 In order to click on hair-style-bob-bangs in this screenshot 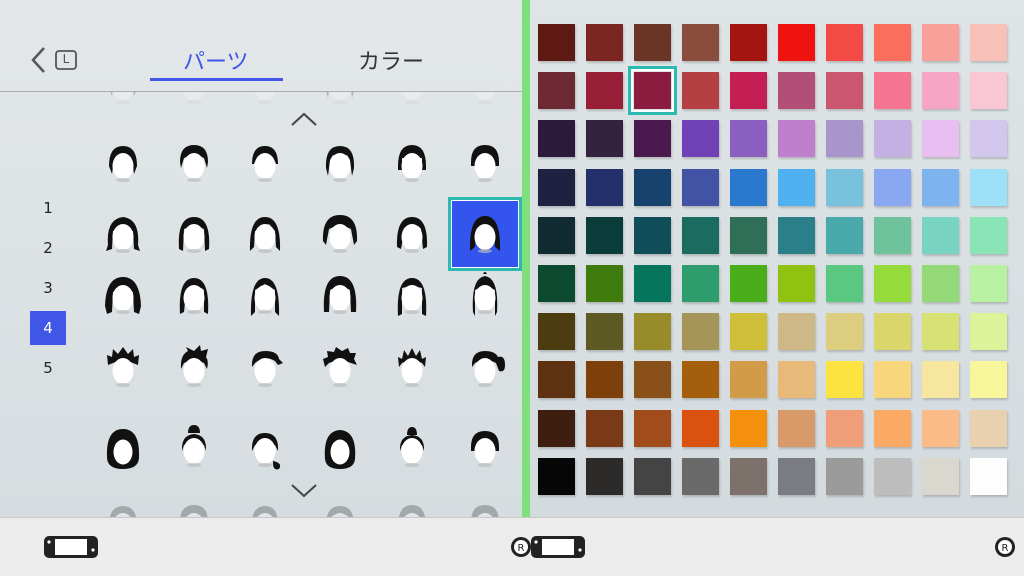, I will do `click(123, 163)`.